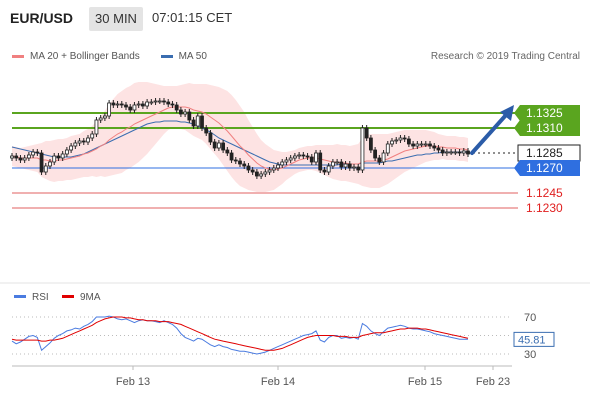  What do you see at coordinates (240, 333) in the screenshot?
I see `ma9-line` at bounding box center [240, 333].